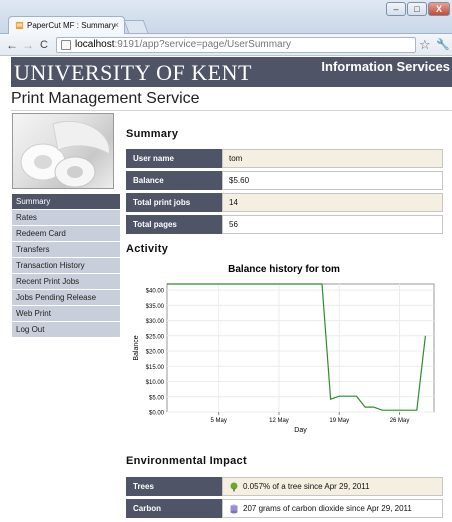  I want to click on table-row: User name tom, so click(284, 158).